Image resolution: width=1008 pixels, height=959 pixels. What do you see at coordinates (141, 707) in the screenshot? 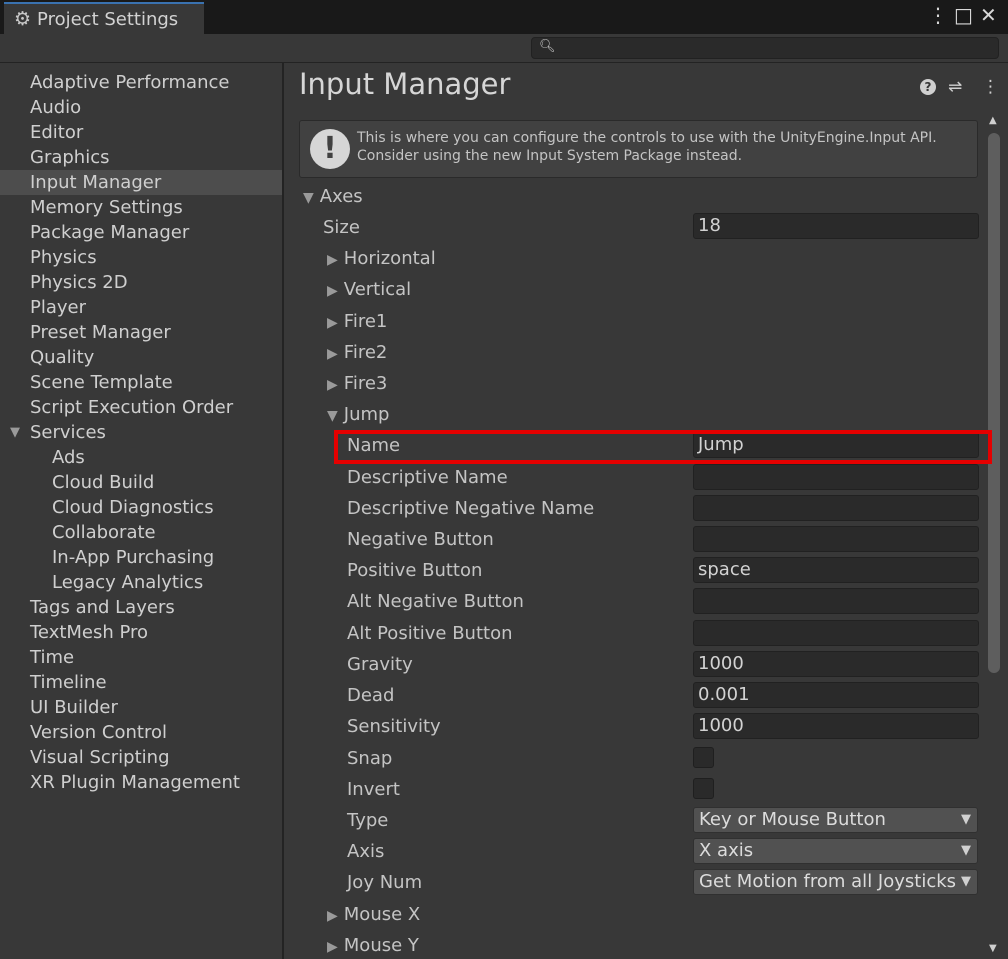
I see `sidebar-item-ui-builder: UI Builder` at bounding box center [141, 707].